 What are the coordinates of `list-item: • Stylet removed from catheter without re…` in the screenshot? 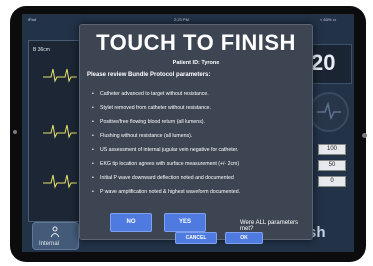 It's located at (152, 108).